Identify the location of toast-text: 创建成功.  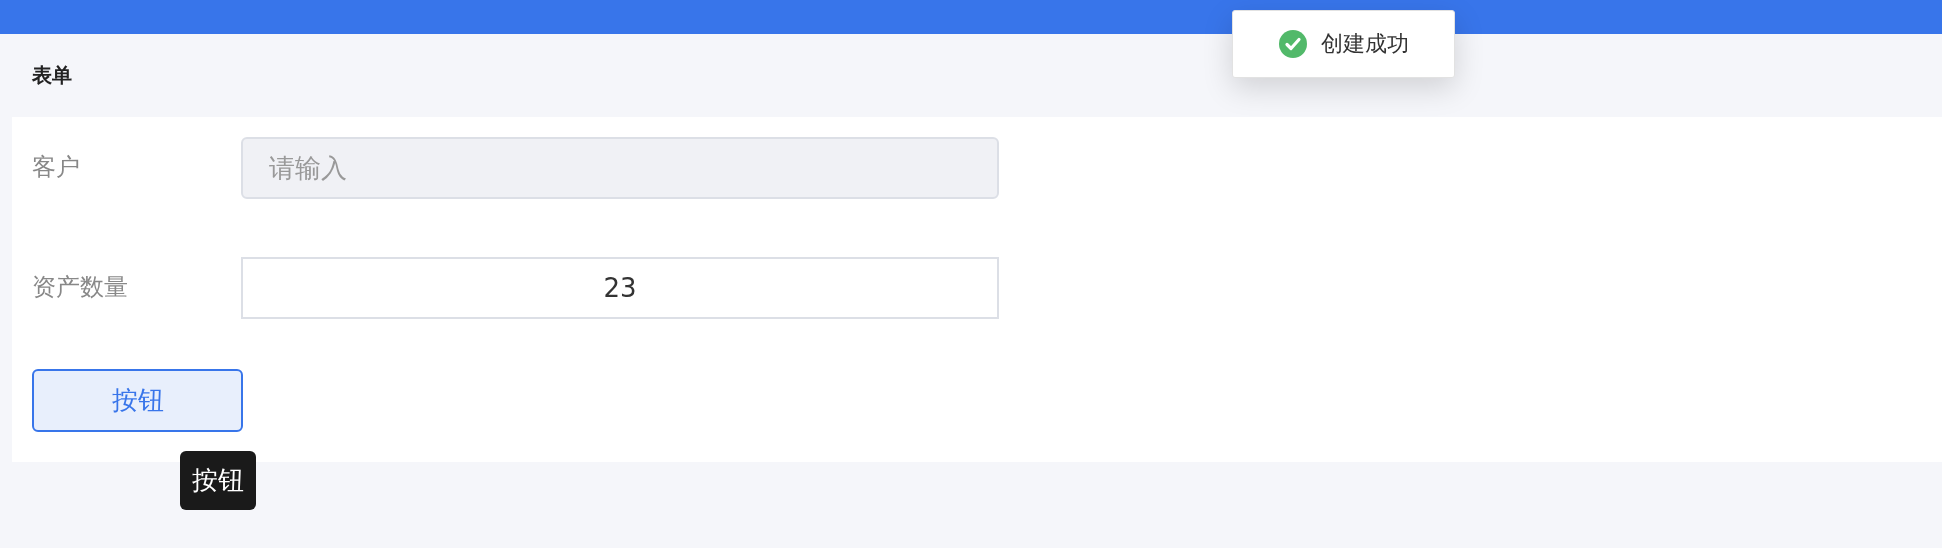
(1364, 44).